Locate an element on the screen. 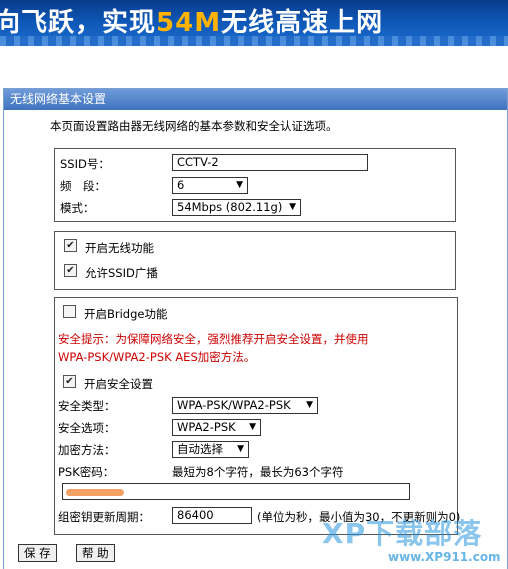 Image resolution: width=508 pixels, height=569 pixels. channel-select: 6 ▼ is located at coordinates (210, 185).